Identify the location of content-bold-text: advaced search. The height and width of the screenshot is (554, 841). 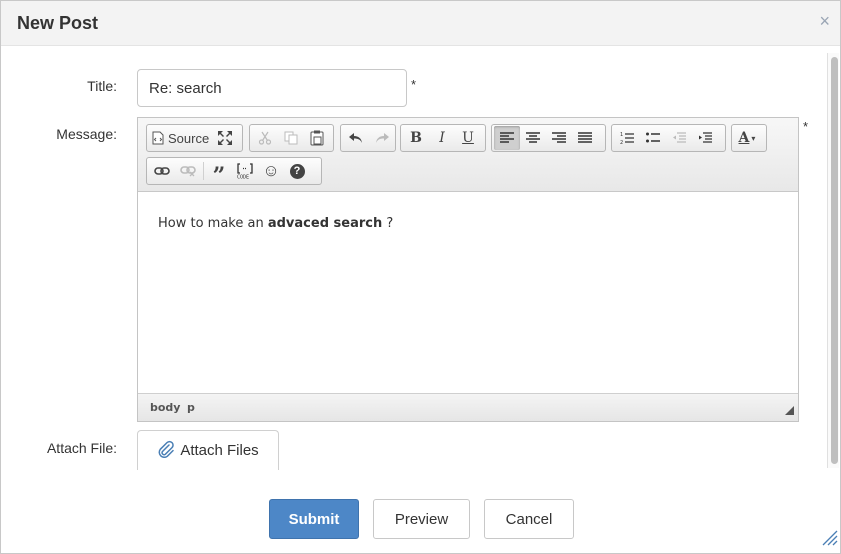
(325, 223).